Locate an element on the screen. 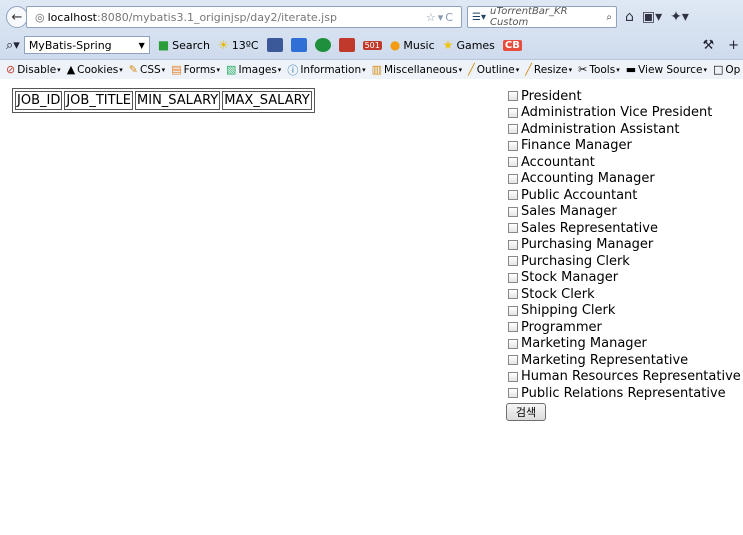  job-option: Administration Assistant is located at coordinates (624, 129).